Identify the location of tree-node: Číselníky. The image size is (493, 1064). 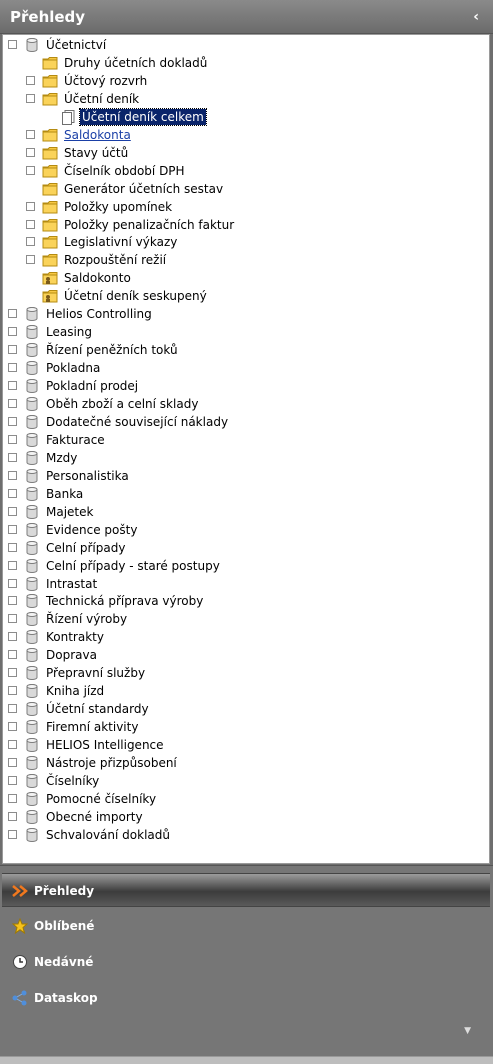
(243, 781).